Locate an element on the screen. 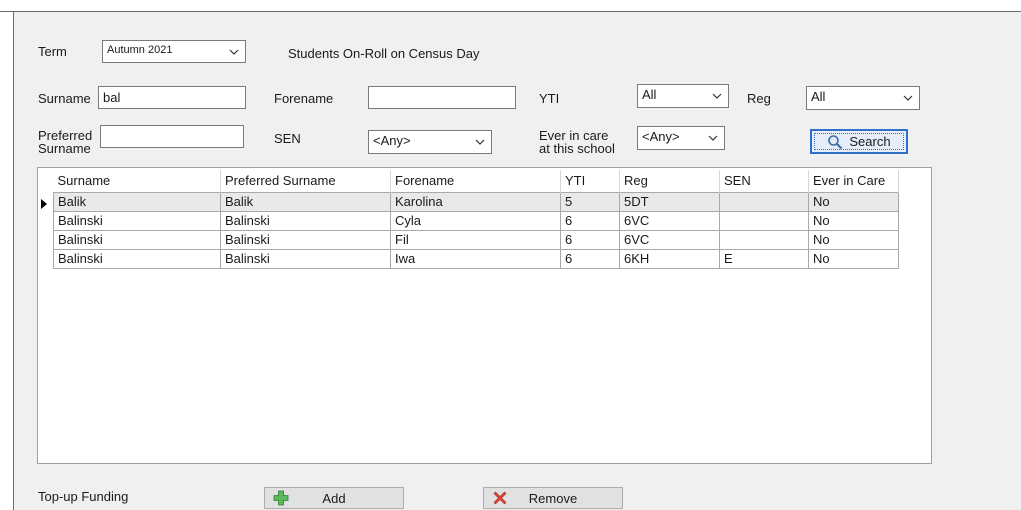 The width and height of the screenshot is (1021, 510). current-row-indicator-icon is located at coordinates (44, 204).